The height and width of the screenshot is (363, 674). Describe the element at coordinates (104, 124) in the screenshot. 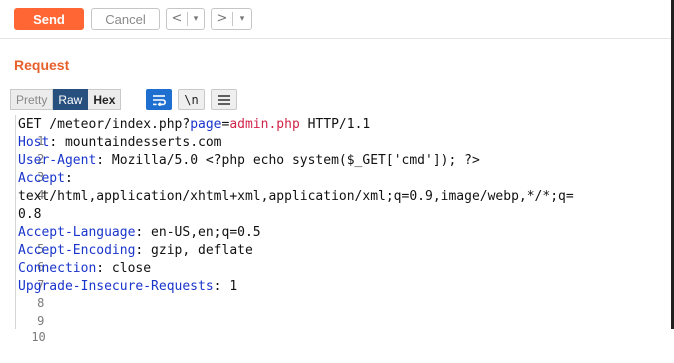

I see `request-line: GET /meteor/index.php?` at that location.